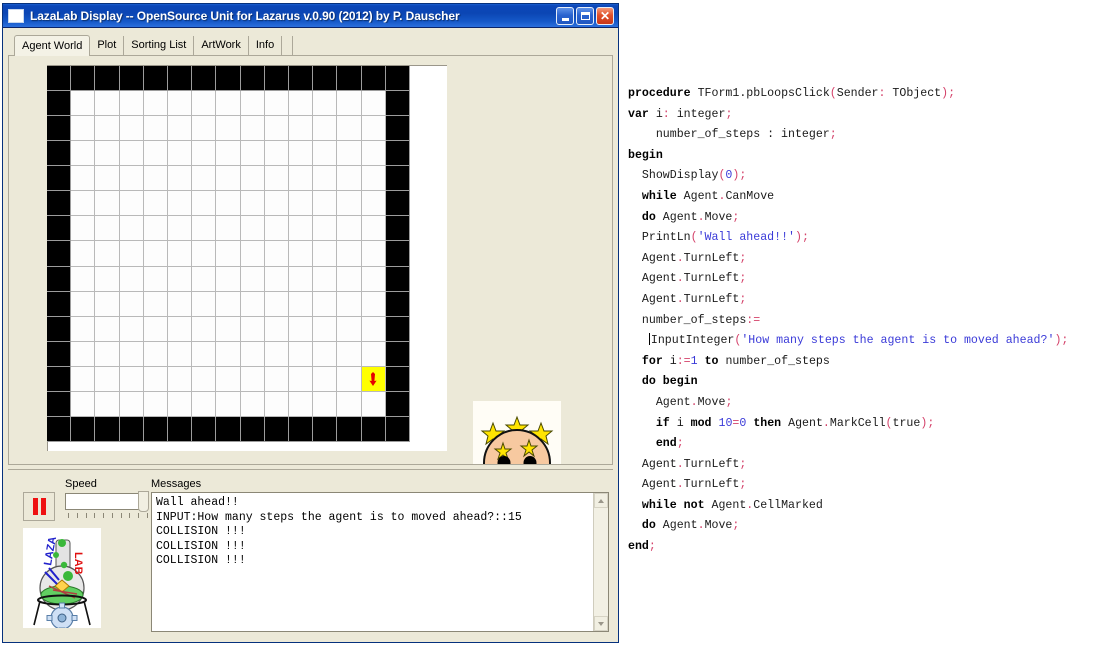 This screenshot has width=1100, height=650. Describe the element at coordinates (517, 432) in the screenshot. I see `artwork-thumbnail` at that location.